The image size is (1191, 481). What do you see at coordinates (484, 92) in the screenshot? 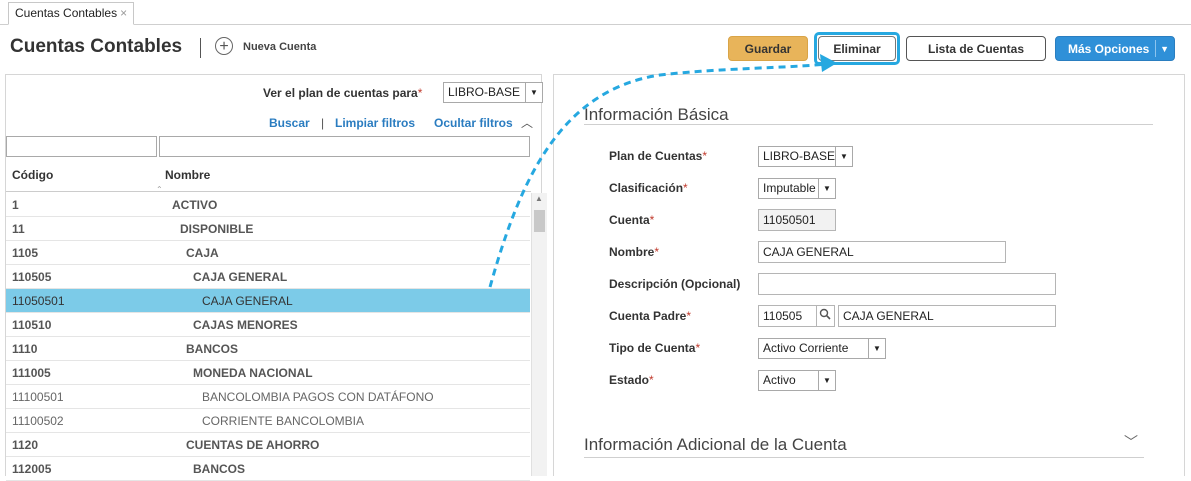
I see `plan-selector-value: LIBRO-BASE` at bounding box center [484, 92].